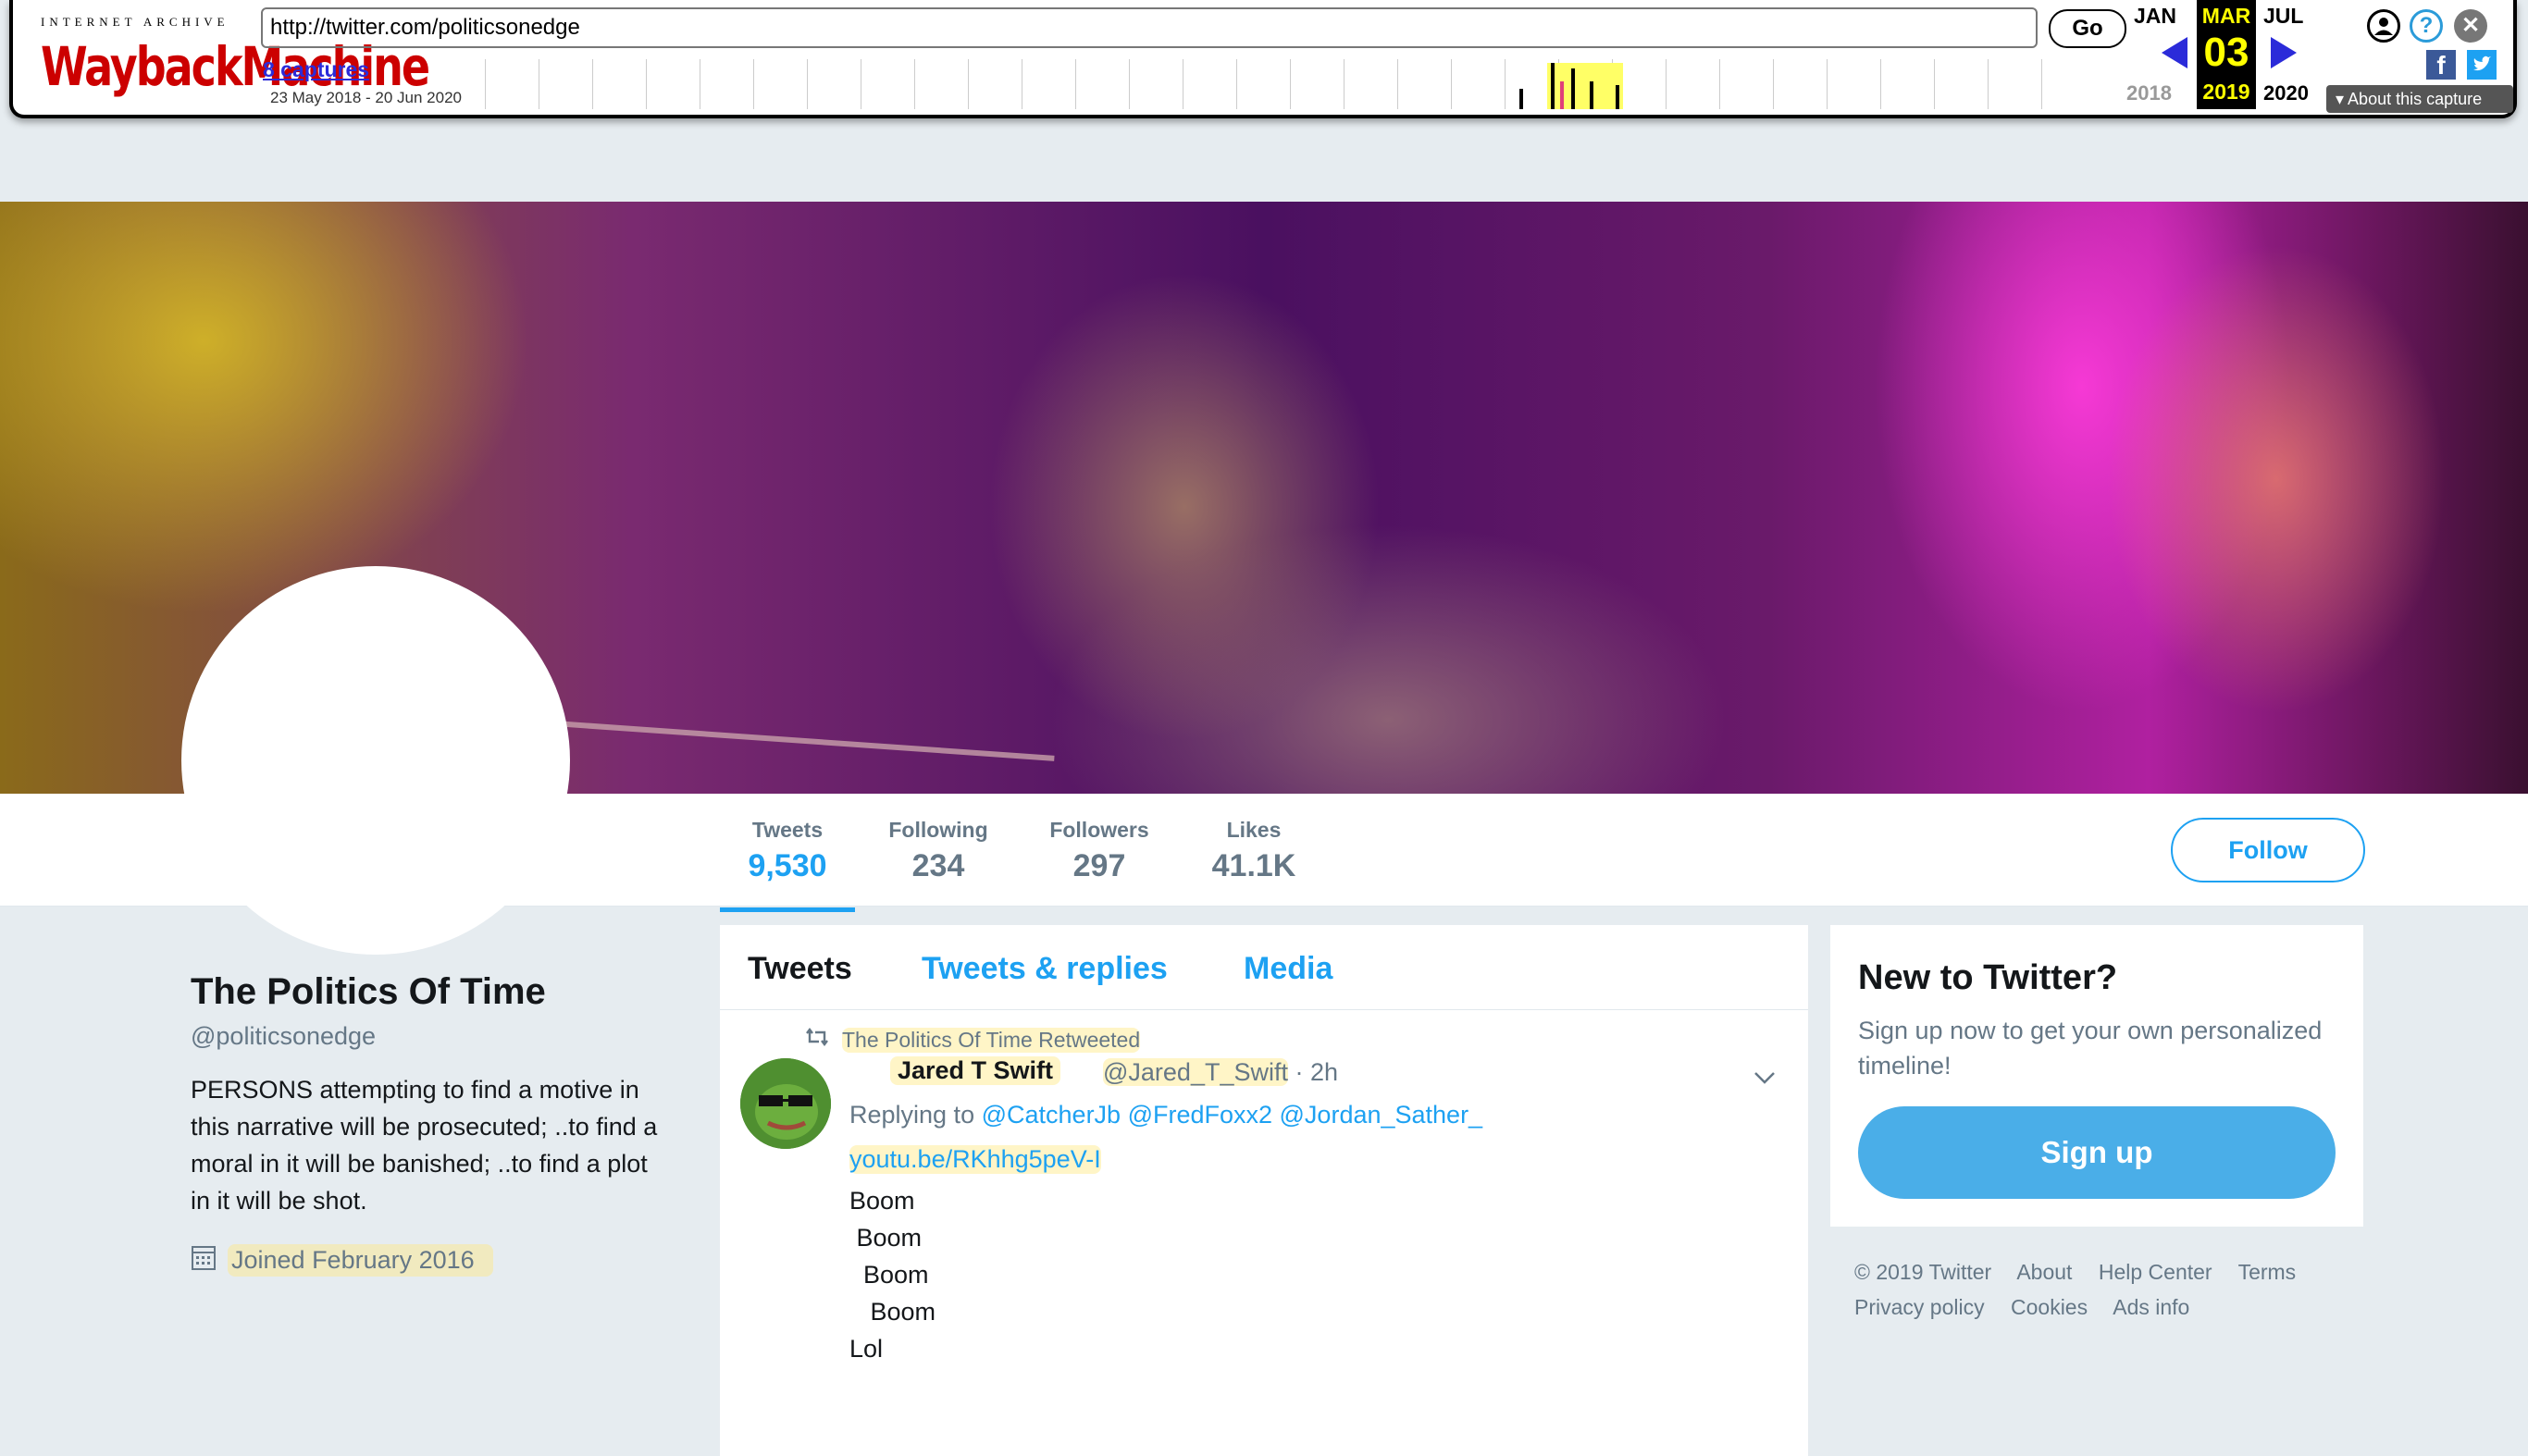 Image resolution: width=2528 pixels, height=1456 pixels. I want to click on tab-media: Media, so click(1288, 969).